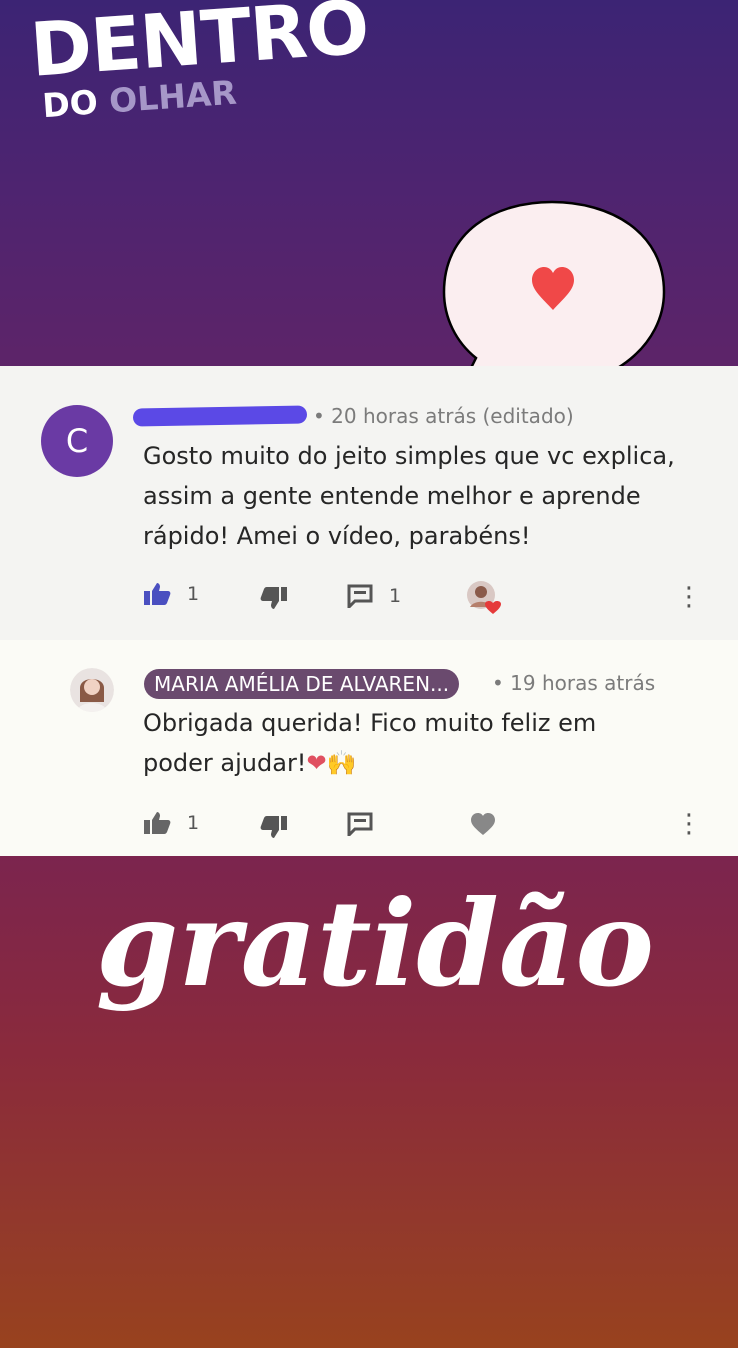 The image size is (738, 1348). Describe the element at coordinates (70, 104) in the screenshot. I see `brand-sub-word-1: DO` at that location.